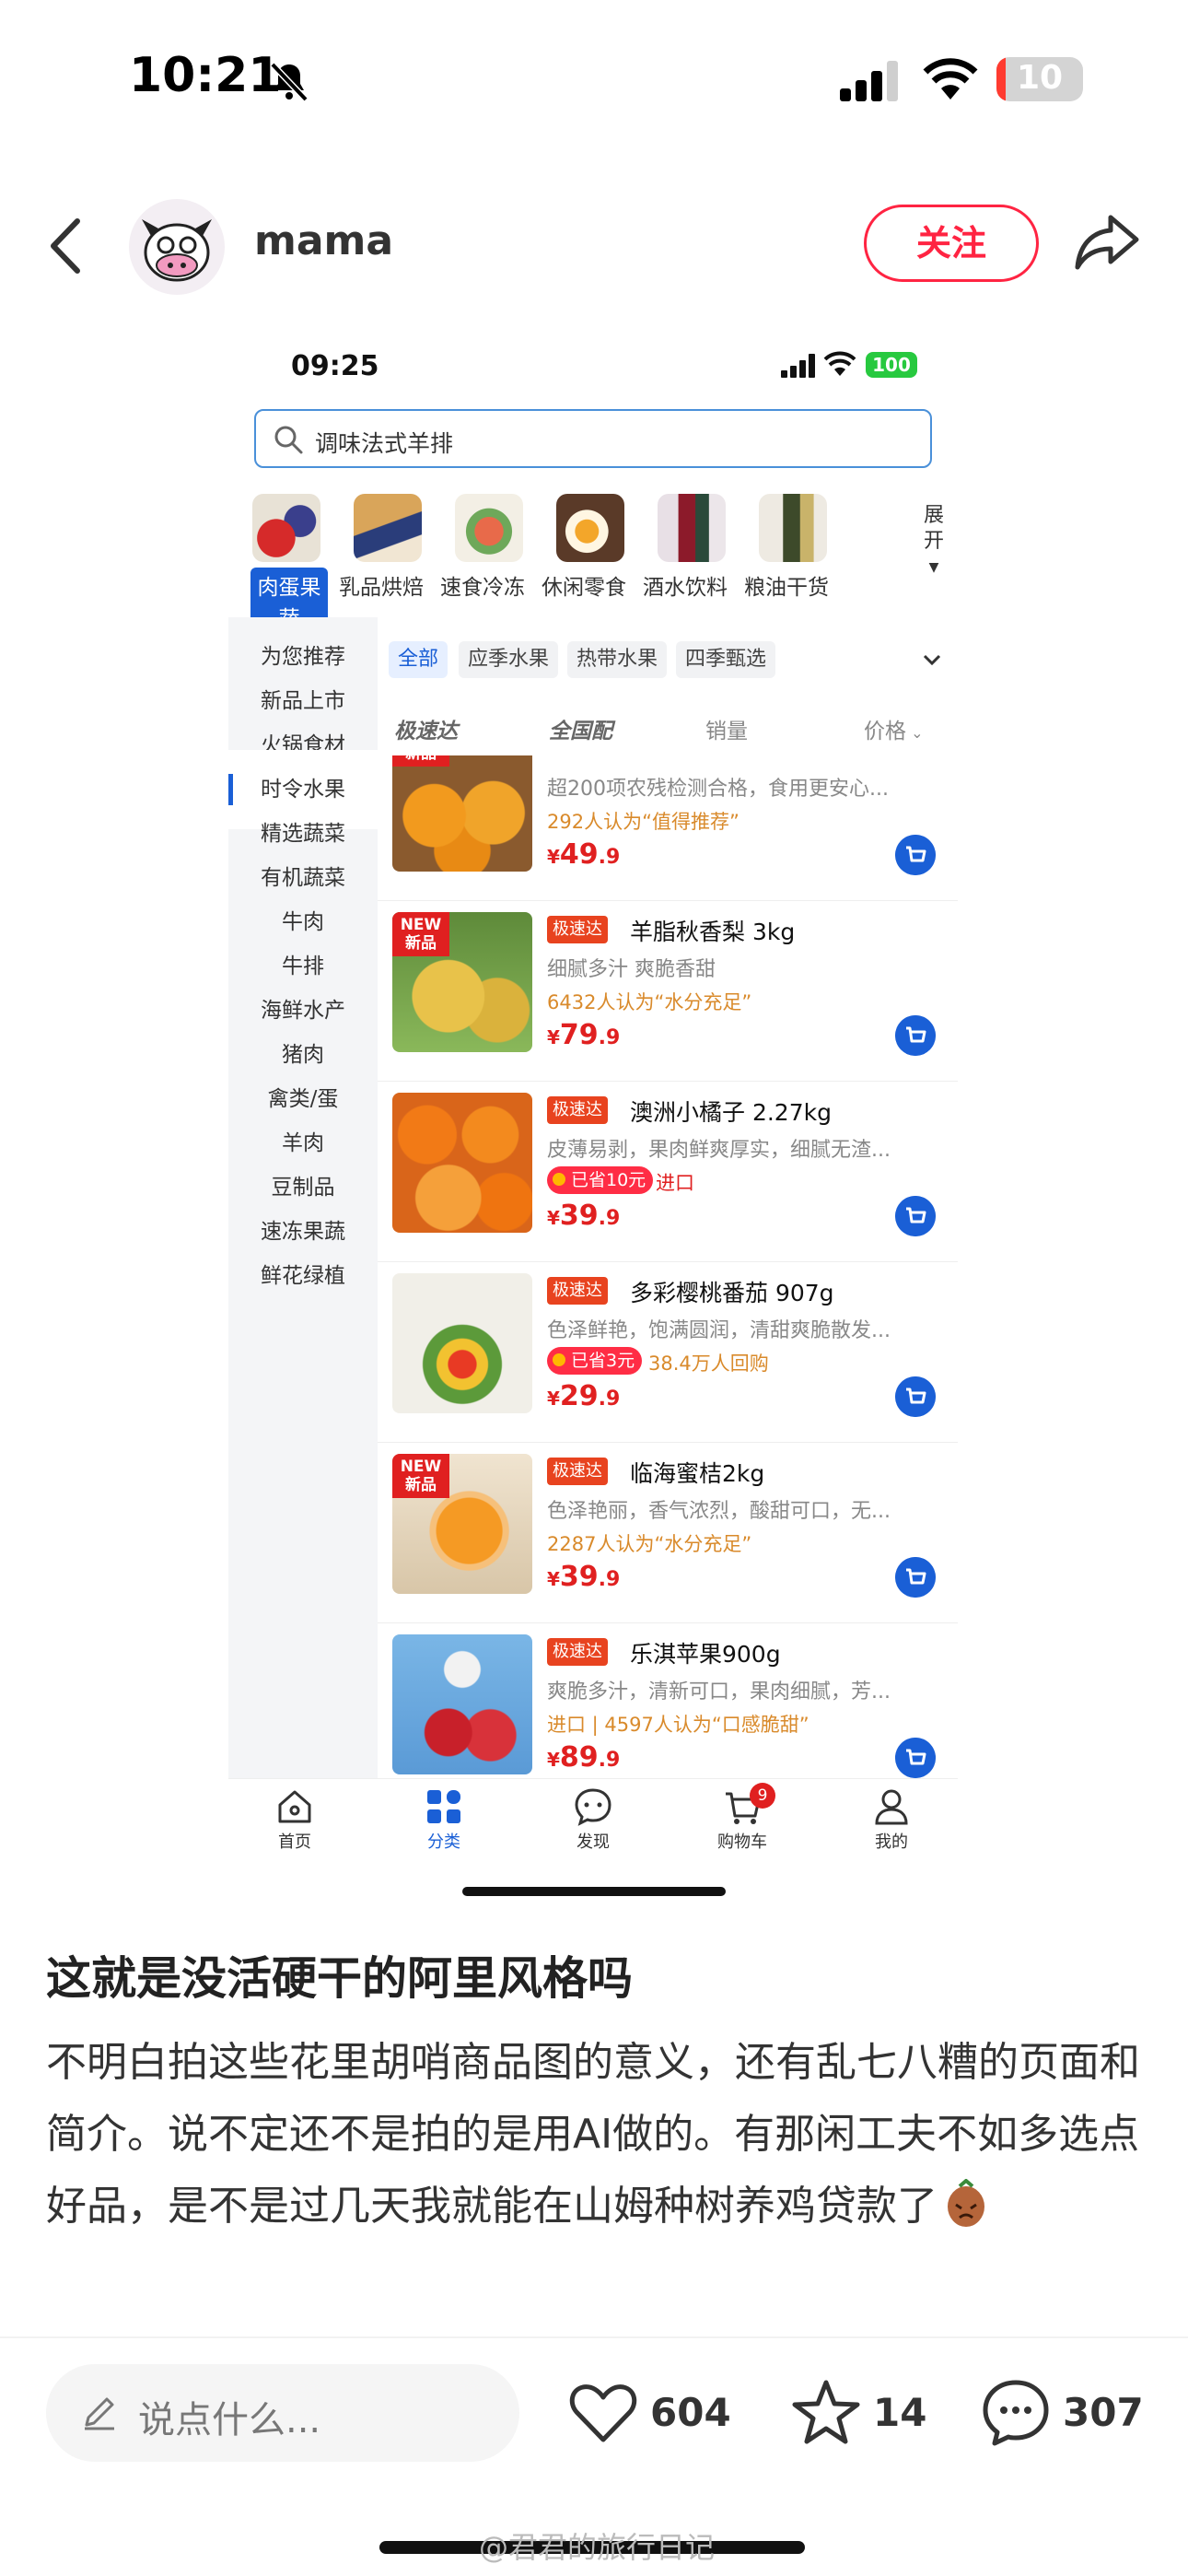 This screenshot has height=2576, width=1188. I want to click on category-produce: 肉蛋果蔬, so click(280, 562).